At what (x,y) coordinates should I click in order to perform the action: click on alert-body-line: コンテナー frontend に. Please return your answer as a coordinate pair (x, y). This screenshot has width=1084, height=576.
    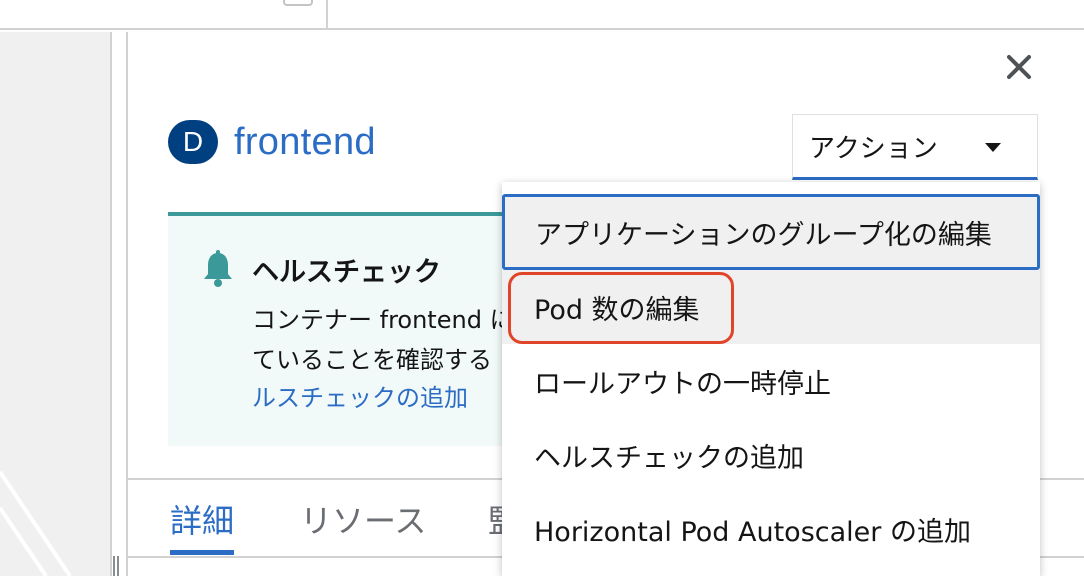
    Looking at the image, I should click on (383, 320).